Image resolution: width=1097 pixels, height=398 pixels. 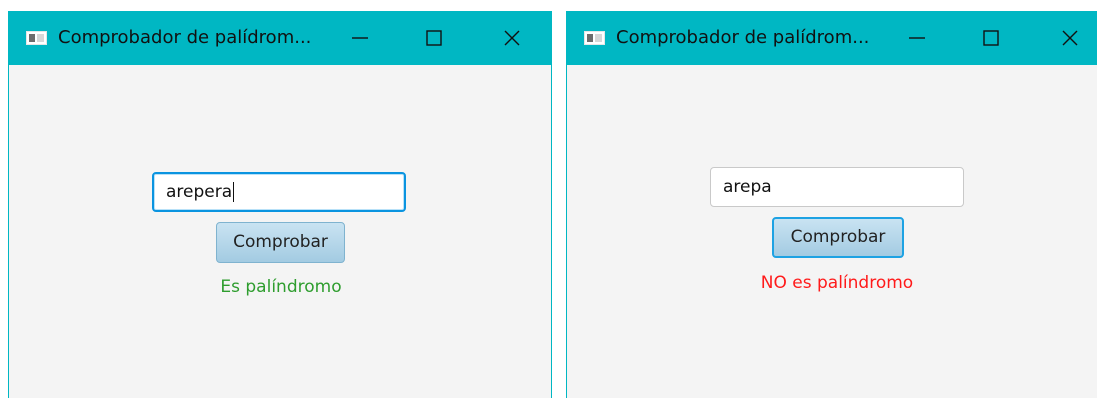 What do you see at coordinates (279, 192) in the screenshot?
I see `text-input: arepera` at bounding box center [279, 192].